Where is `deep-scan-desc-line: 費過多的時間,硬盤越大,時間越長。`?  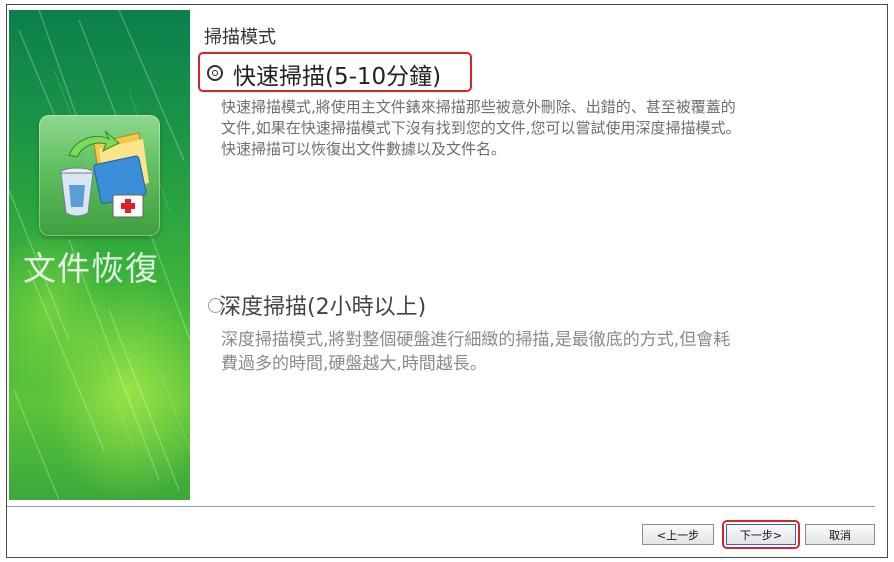 deep-scan-desc-line: 費過多的時間,硬盤越大,時間越長。 is located at coordinates (354, 364).